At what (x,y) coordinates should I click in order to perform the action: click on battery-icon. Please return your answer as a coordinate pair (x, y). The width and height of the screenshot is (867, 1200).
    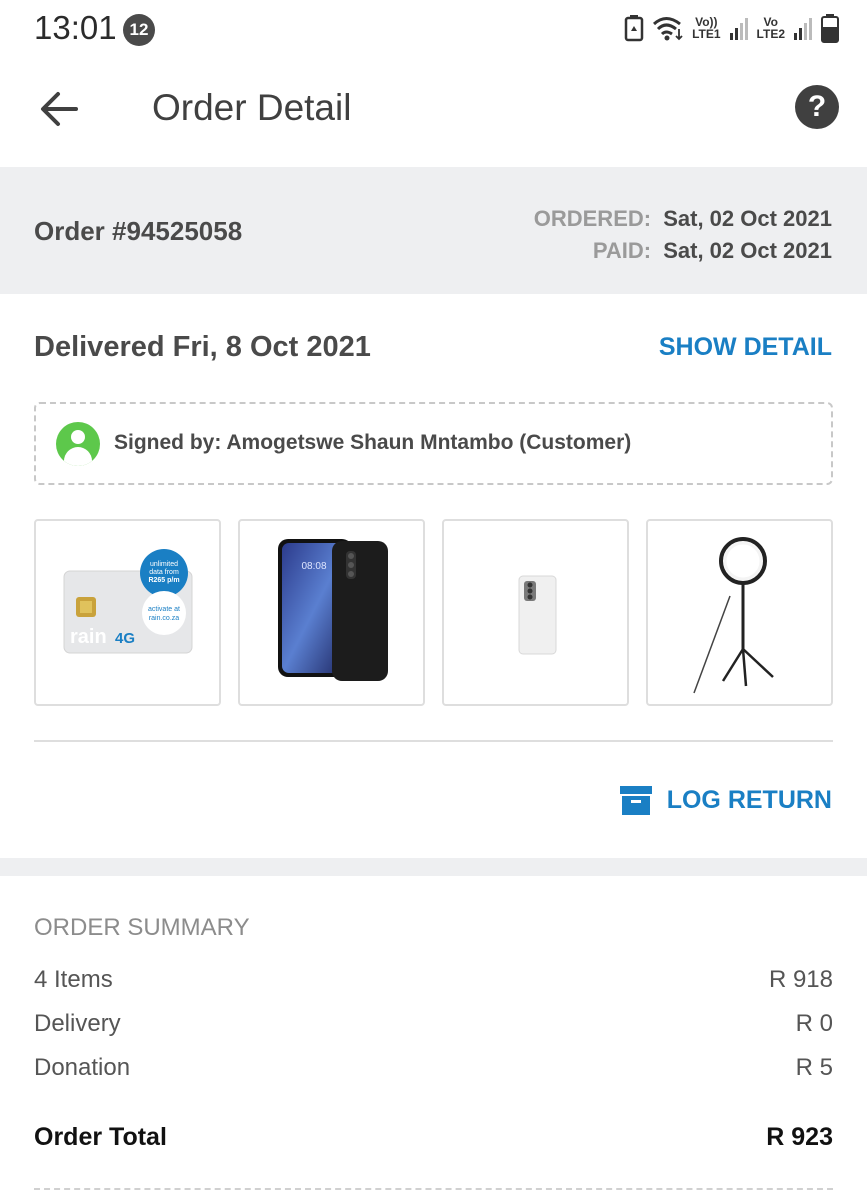
    Looking at the image, I should click on (830, 28).